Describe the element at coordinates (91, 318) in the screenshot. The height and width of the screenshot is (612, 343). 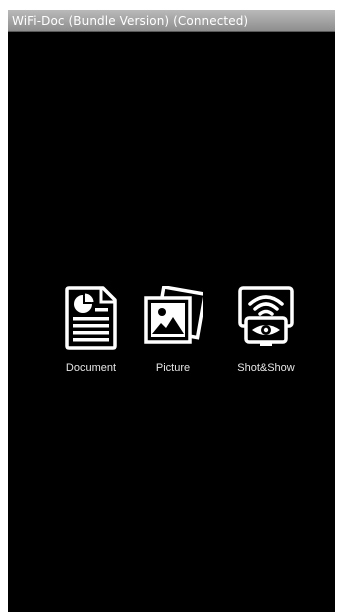
I see `document-icon` at that location.